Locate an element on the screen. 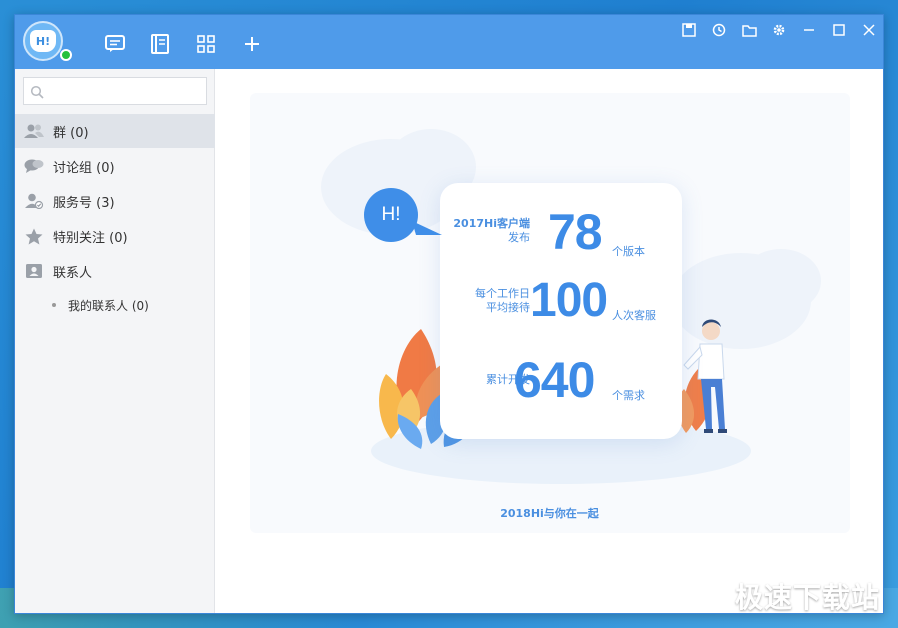  bubble-tail is located at coordinates (427, 228).